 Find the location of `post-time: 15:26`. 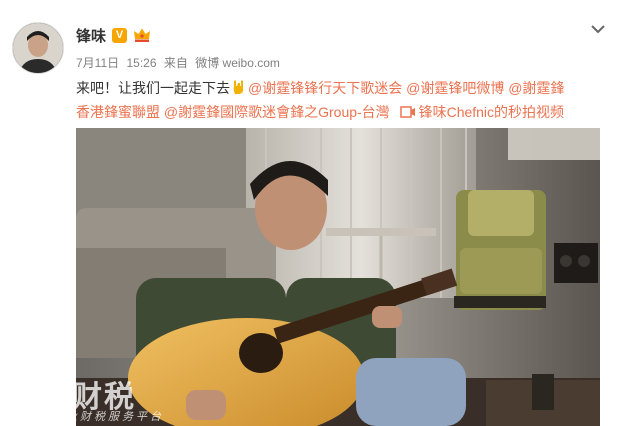

post-time: 15:26 is located at coordinates (141, 63).